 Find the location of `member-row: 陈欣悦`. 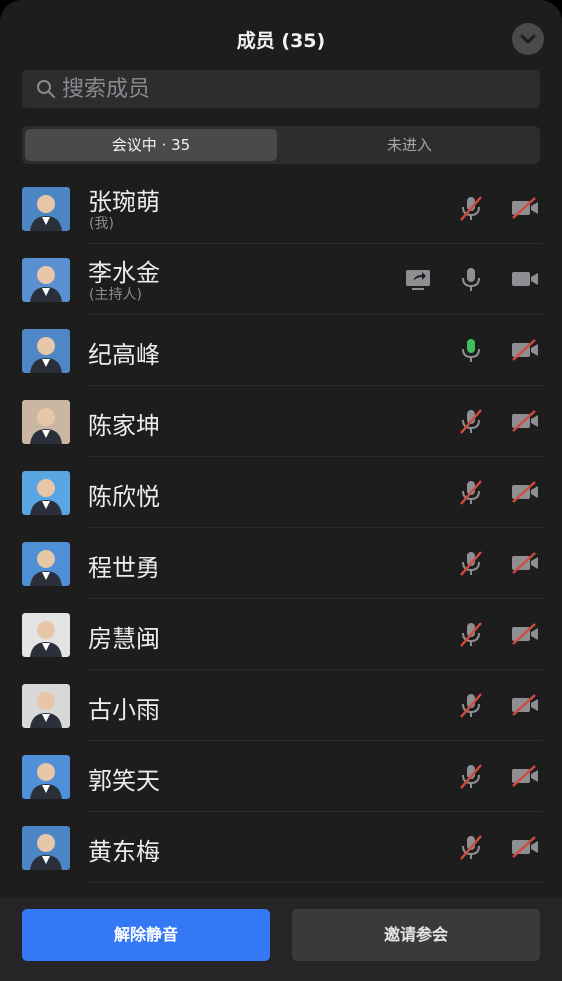

member-row: 陈欣悦 is located at coordinates (281, 492).